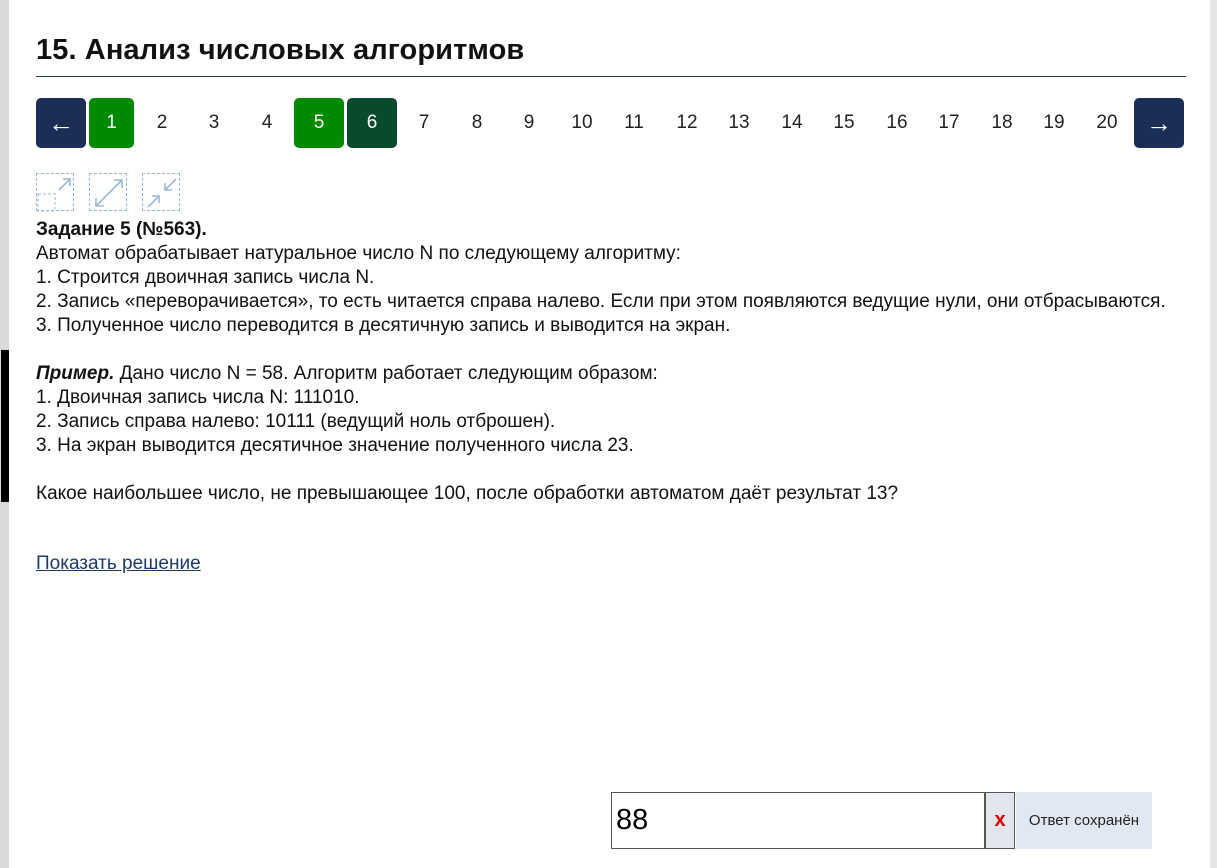  What do you see at coordinates (1107, 123) in the screenshot?
I see `page-20-button: 20` at bounding box center [1107, 123].